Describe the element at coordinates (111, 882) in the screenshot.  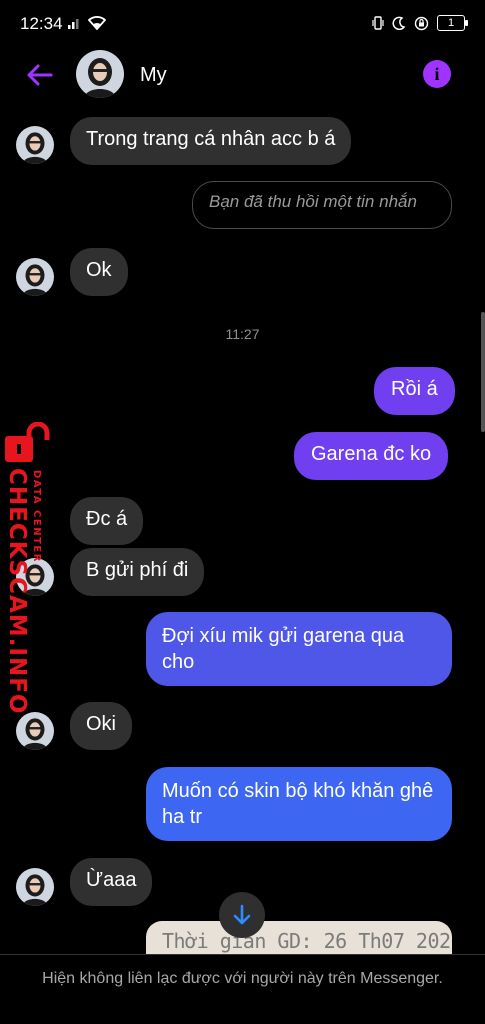
I see `incoming-message: Ừaaa` at that location.